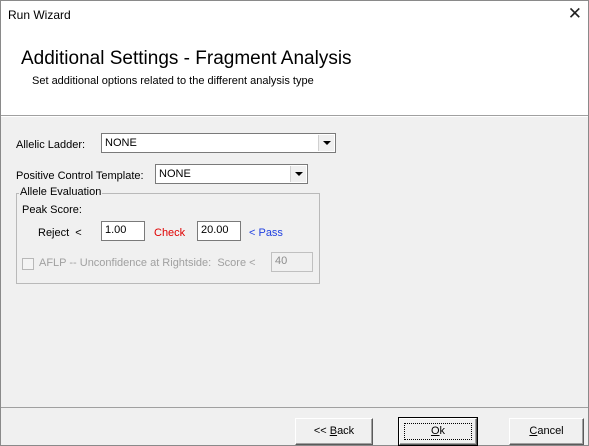 The height and width of the screenshot is (446, 589). Describe the element at coordinates (231, 174) in the screenshot. I see `positive-control-dropdown: NONE` at that location.